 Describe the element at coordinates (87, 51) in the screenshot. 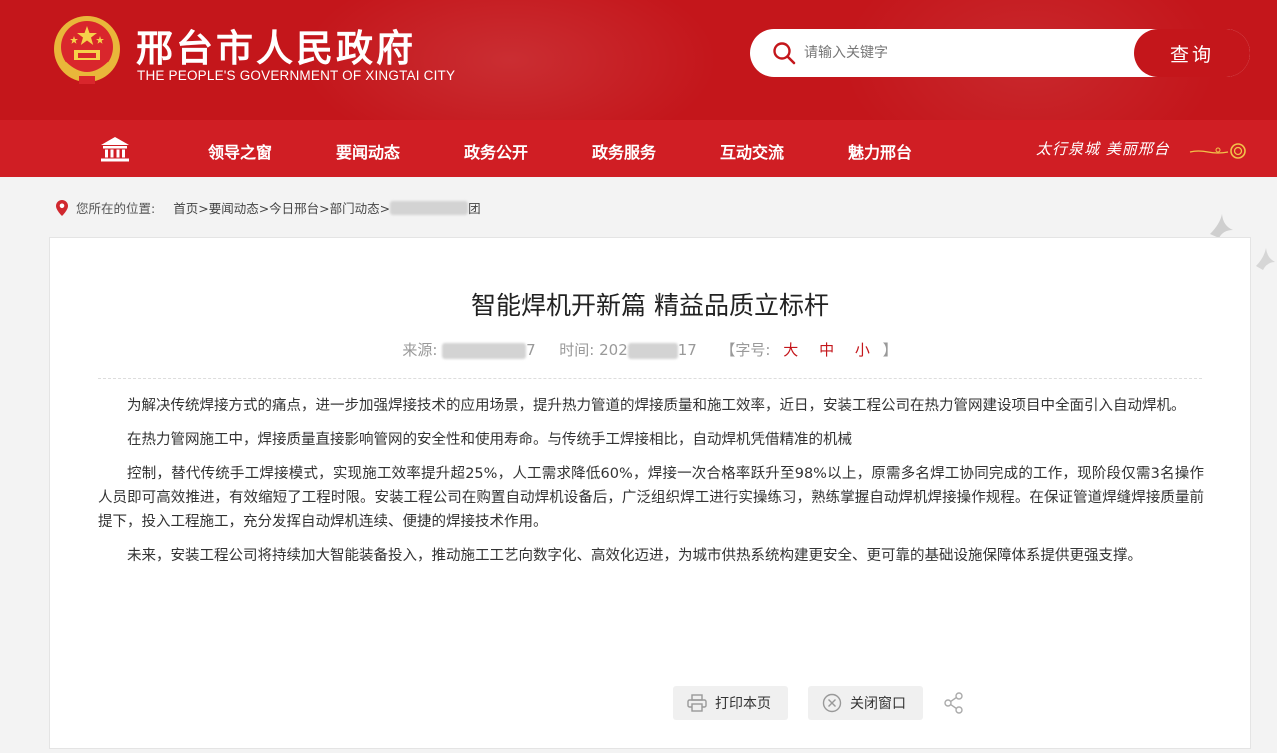

I see `national-emblem-icon` at that location.